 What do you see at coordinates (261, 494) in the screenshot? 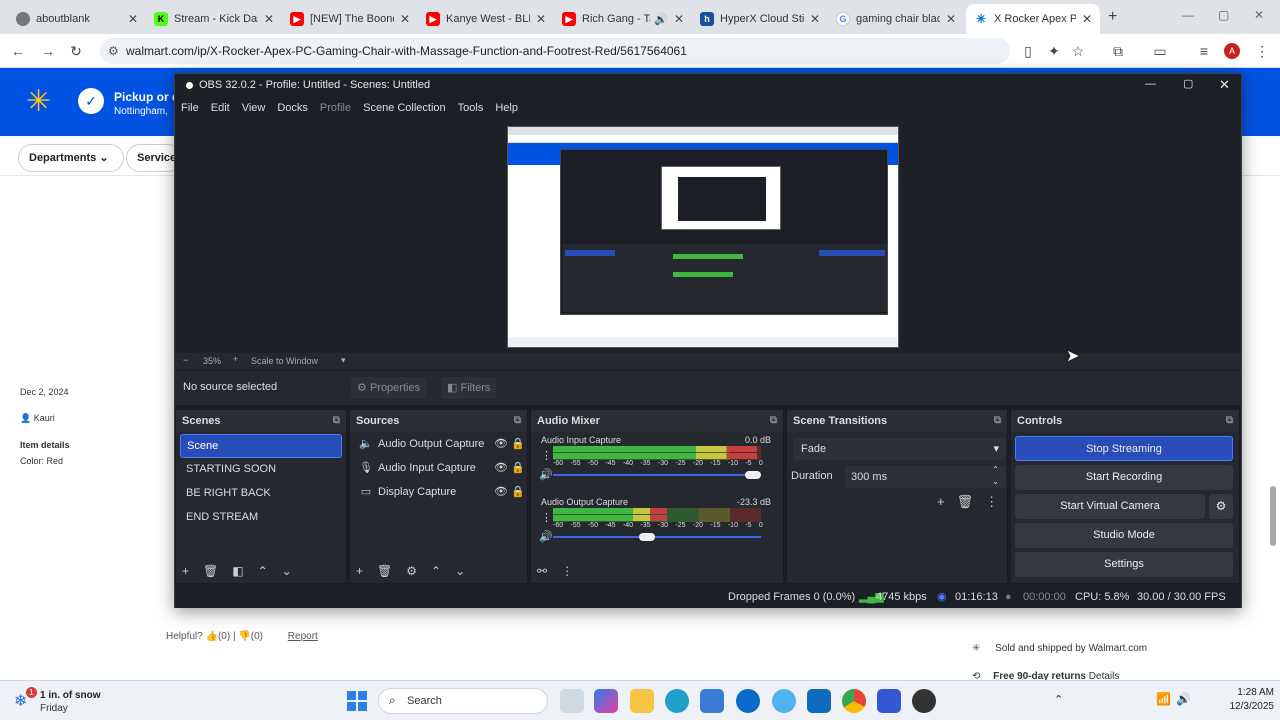
I see `scene-item-be-right-back: BE RIGHT BACK` at bounding box center [261, 494].